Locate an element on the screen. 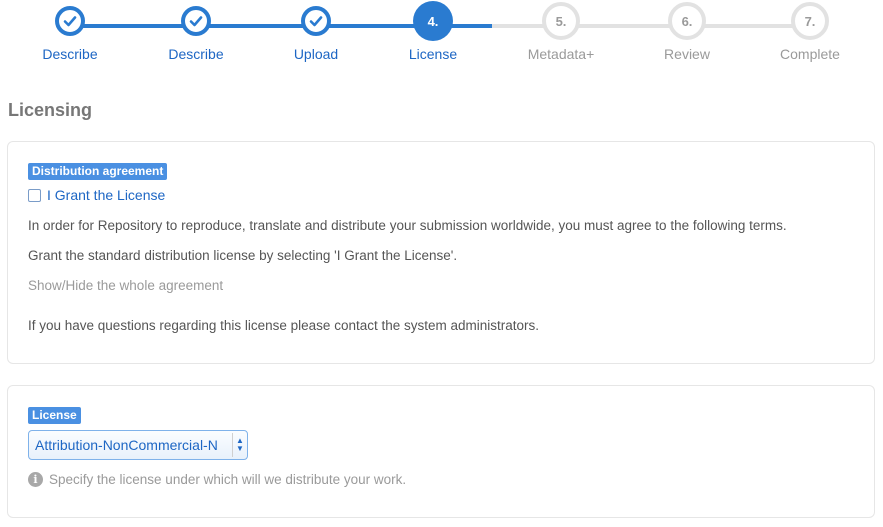 The height and width of the screenshot is (527, 883). toggle-agreement-link: Show/Hide the whole agreement is located at coordinates (125, 285).